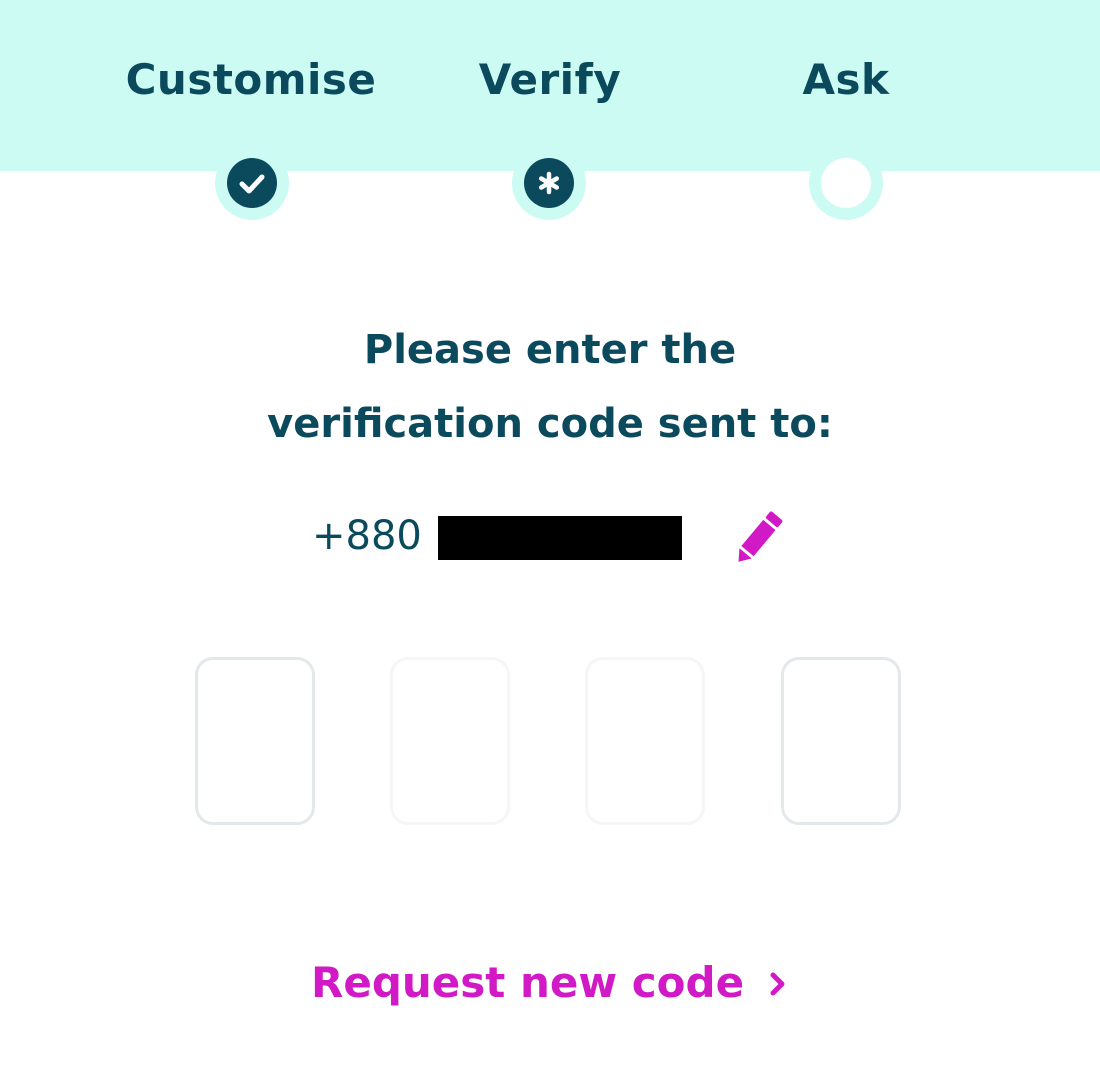  I want to click on empty-circle-icon, so click(846, 183).